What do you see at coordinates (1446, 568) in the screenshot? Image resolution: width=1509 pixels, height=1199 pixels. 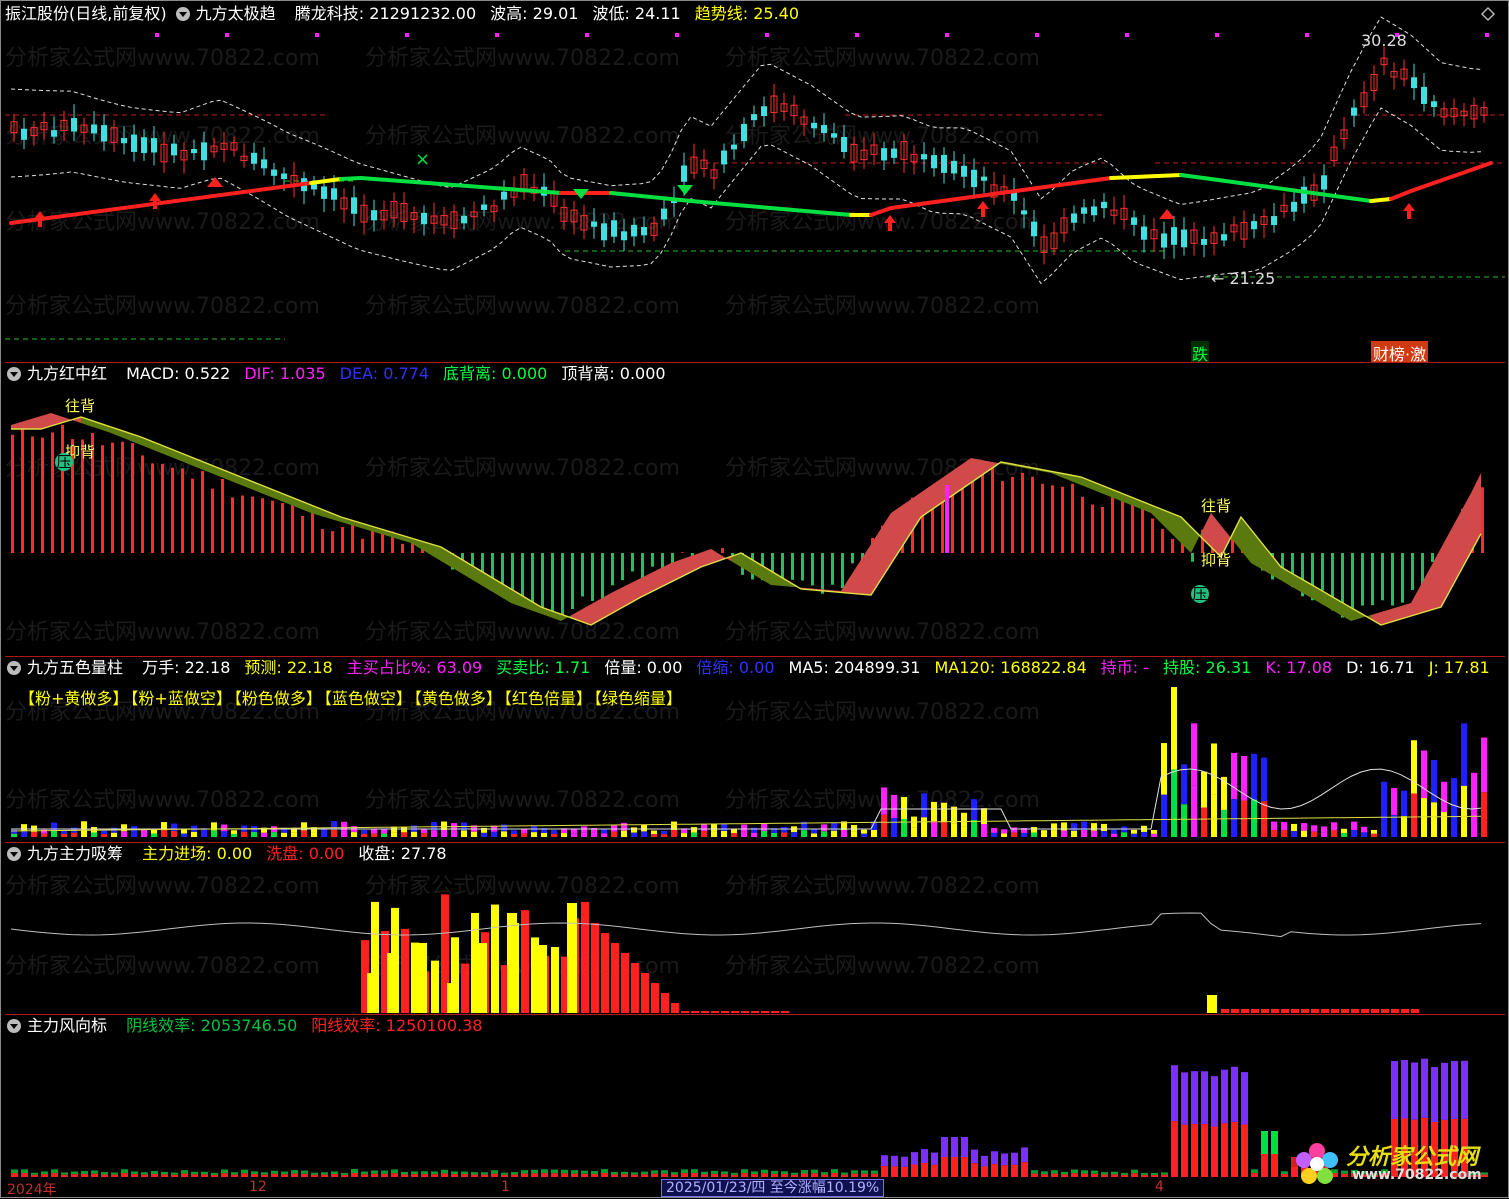 I see `macd-cloud-segment` at bounding box center [1446, 568].